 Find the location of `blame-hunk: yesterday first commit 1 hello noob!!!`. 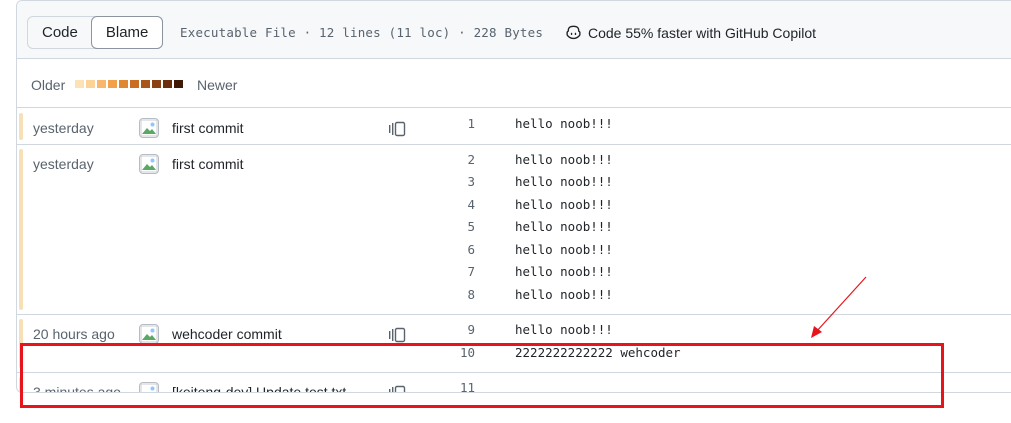

blame-hunk: yesterday first commit 1 hello noob!!! is located at coordinates (514, 127).